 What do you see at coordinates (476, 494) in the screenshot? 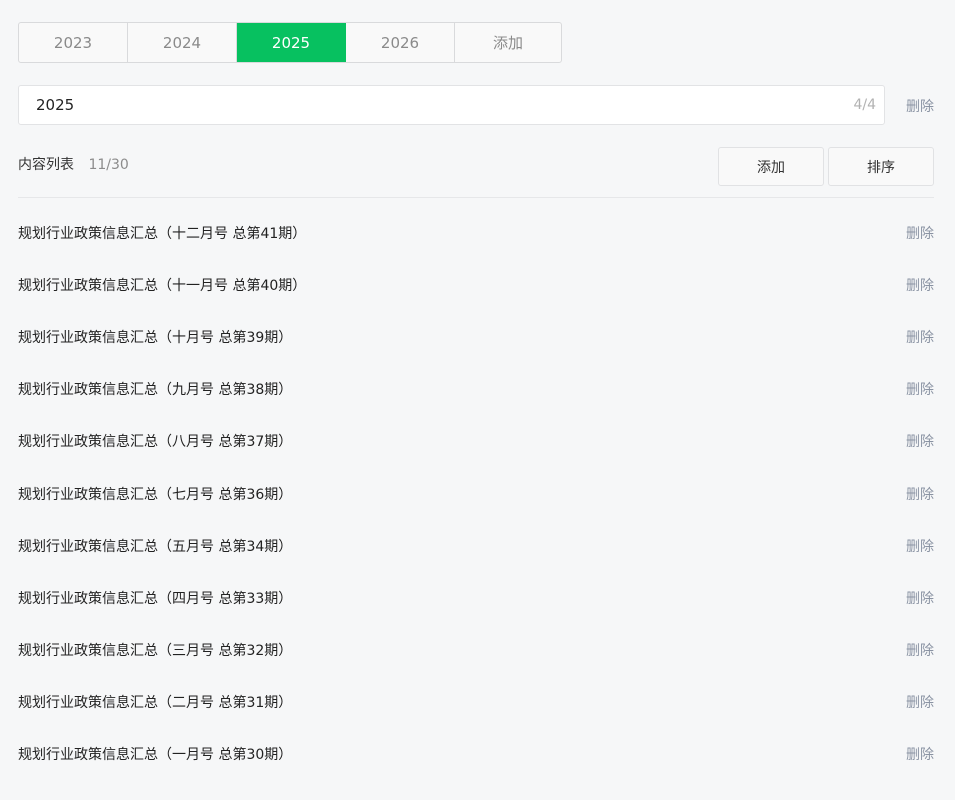
I see `list-item: 规划行业政策信息汇总（七月号 总第36期） 删除` at bounding box center [476, 494].